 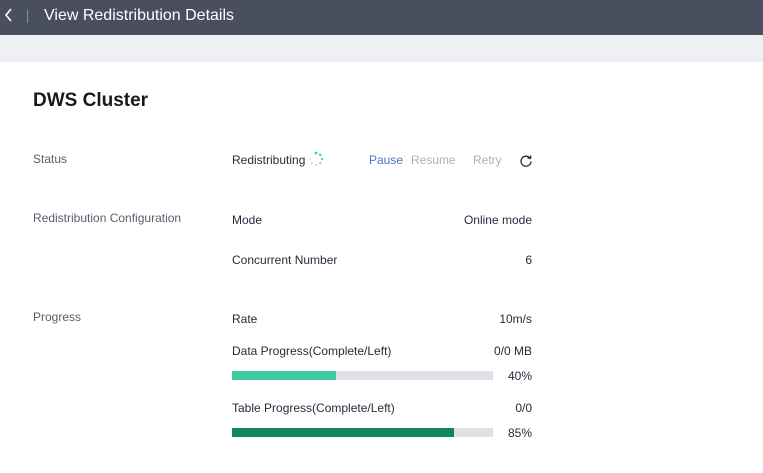 I want to click on mode-value: Online mode, so click(x=497, y=220).